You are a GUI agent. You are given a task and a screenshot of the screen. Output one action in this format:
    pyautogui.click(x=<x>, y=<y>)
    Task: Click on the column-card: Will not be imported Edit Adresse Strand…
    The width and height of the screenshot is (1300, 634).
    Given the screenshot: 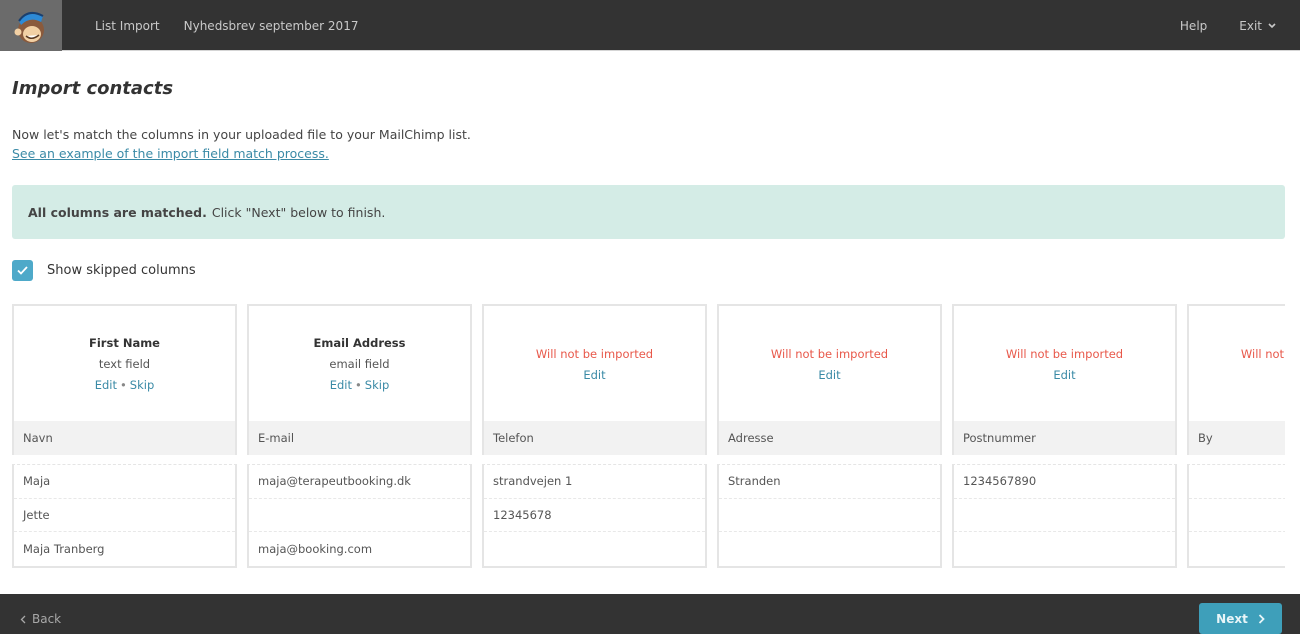 What is the action you would take?
    pyautogui.click(x=829, y=436)
    